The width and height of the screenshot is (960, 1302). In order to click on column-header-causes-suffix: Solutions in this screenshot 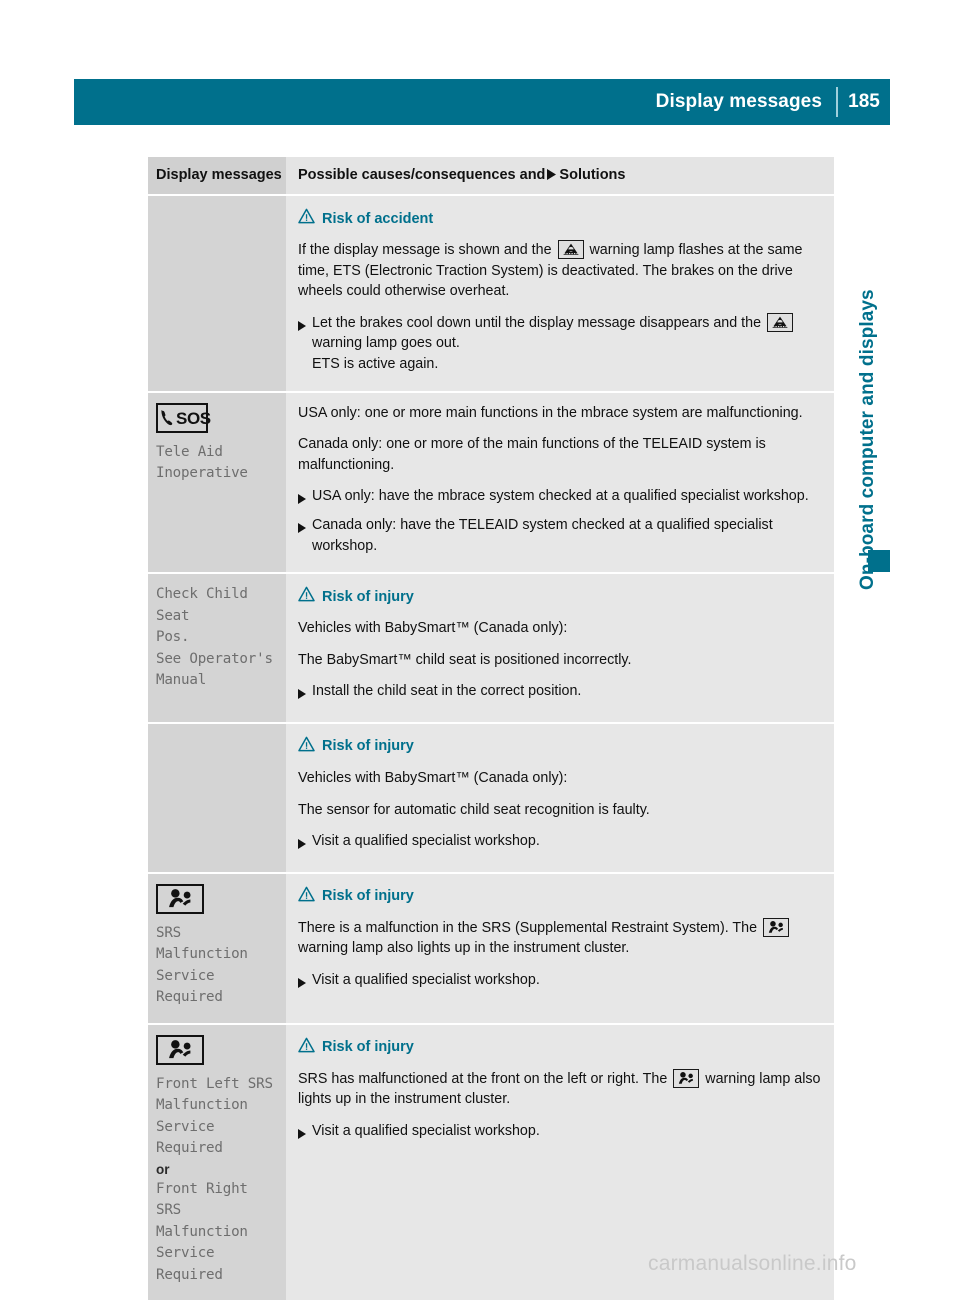, I will do `click(592, 175)`.